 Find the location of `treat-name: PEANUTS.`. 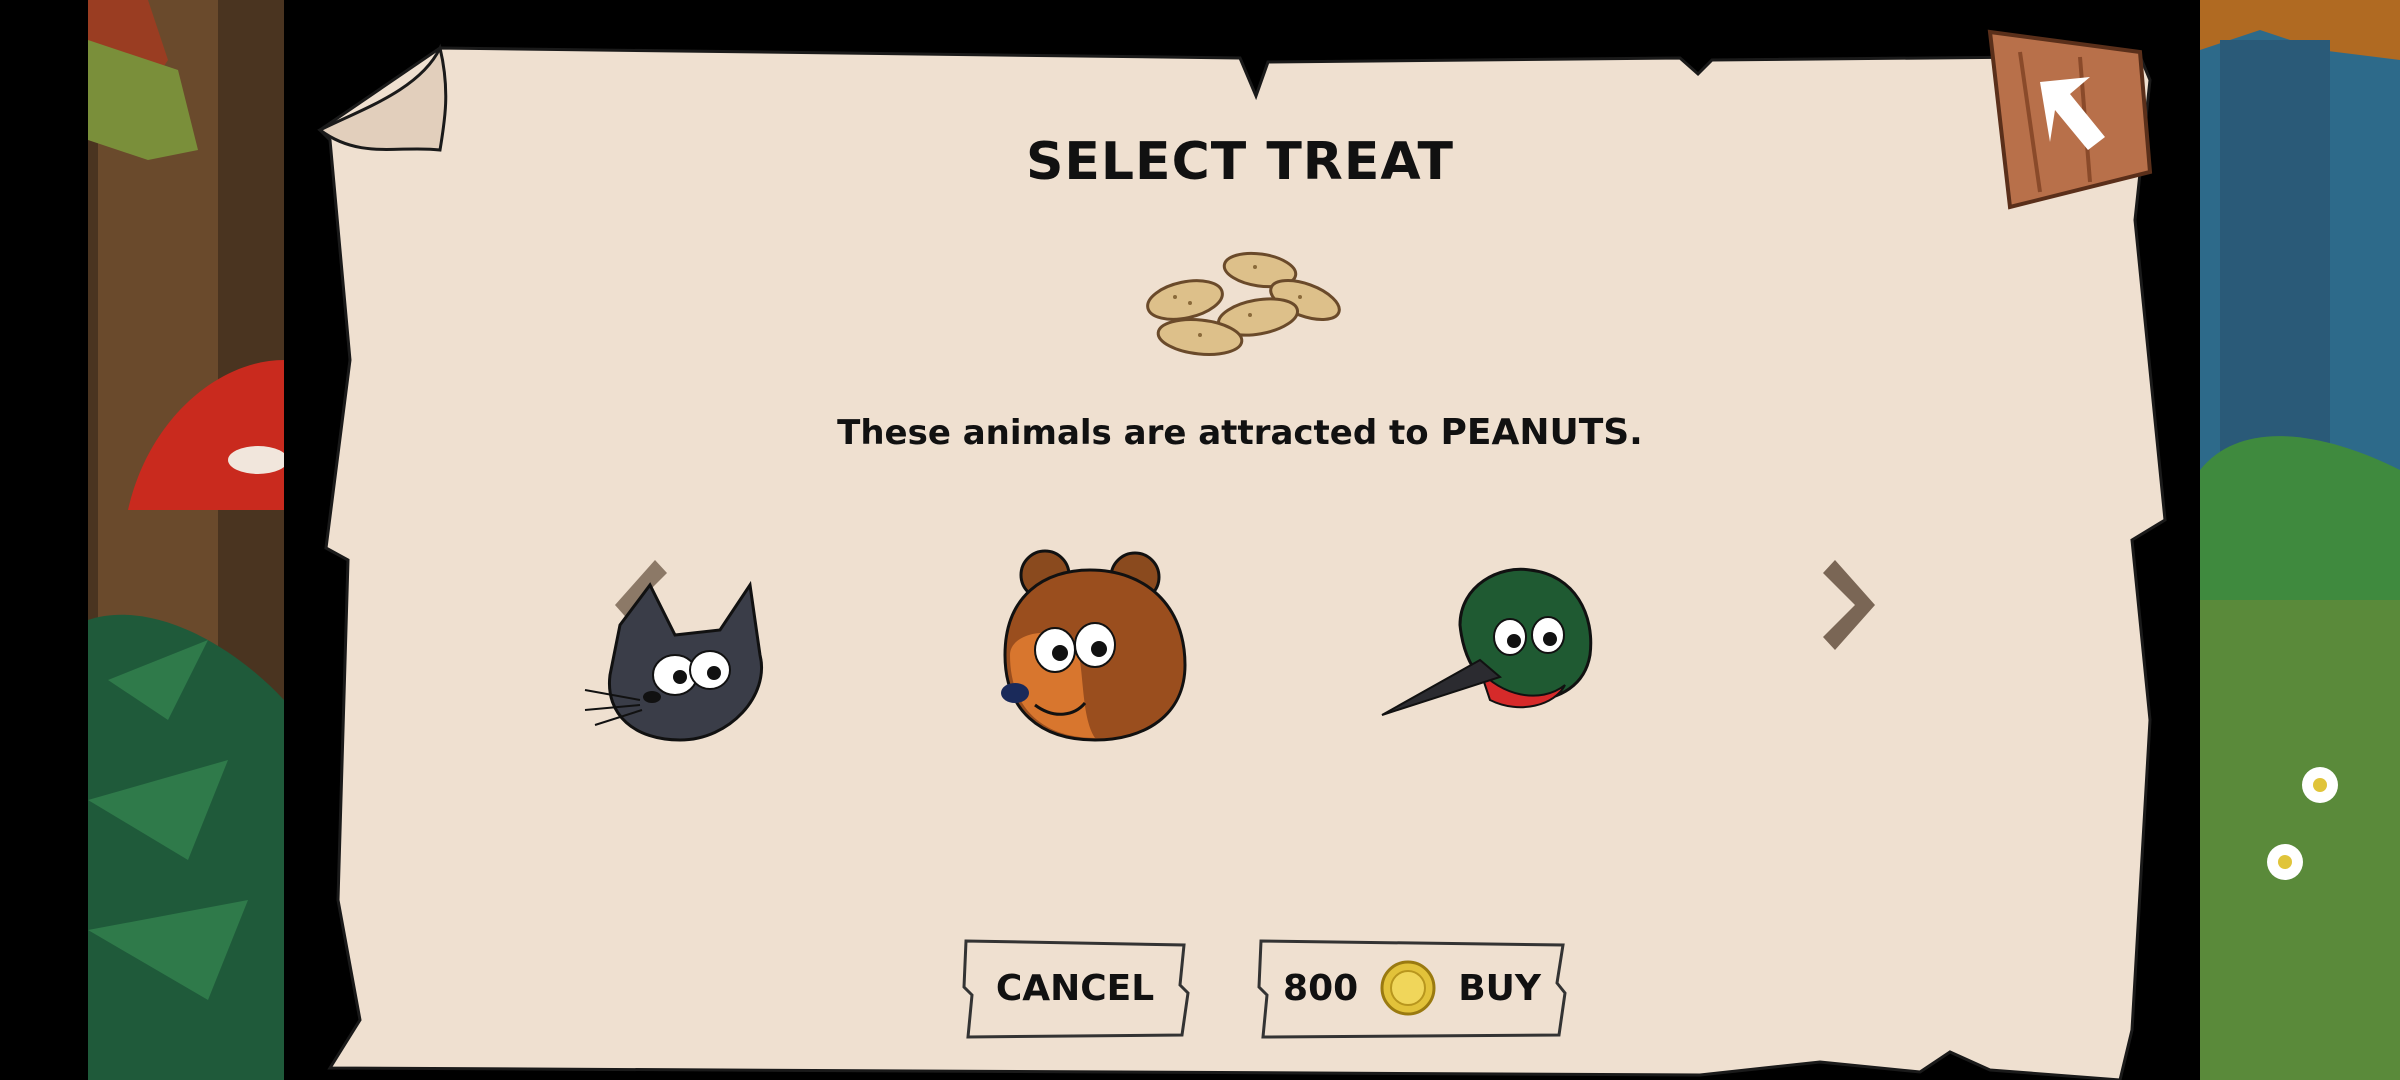

treat-name: PEANUTS. is located at coordinates (1541, 432).